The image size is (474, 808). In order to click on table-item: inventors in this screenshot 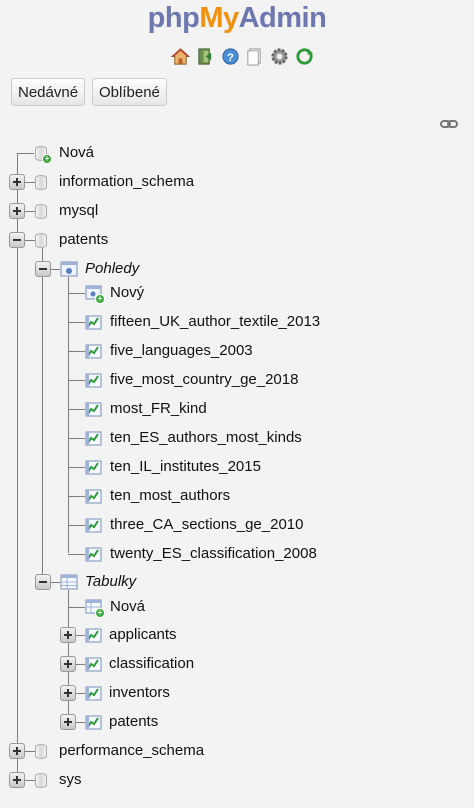, I will do `click(139, 693)`.